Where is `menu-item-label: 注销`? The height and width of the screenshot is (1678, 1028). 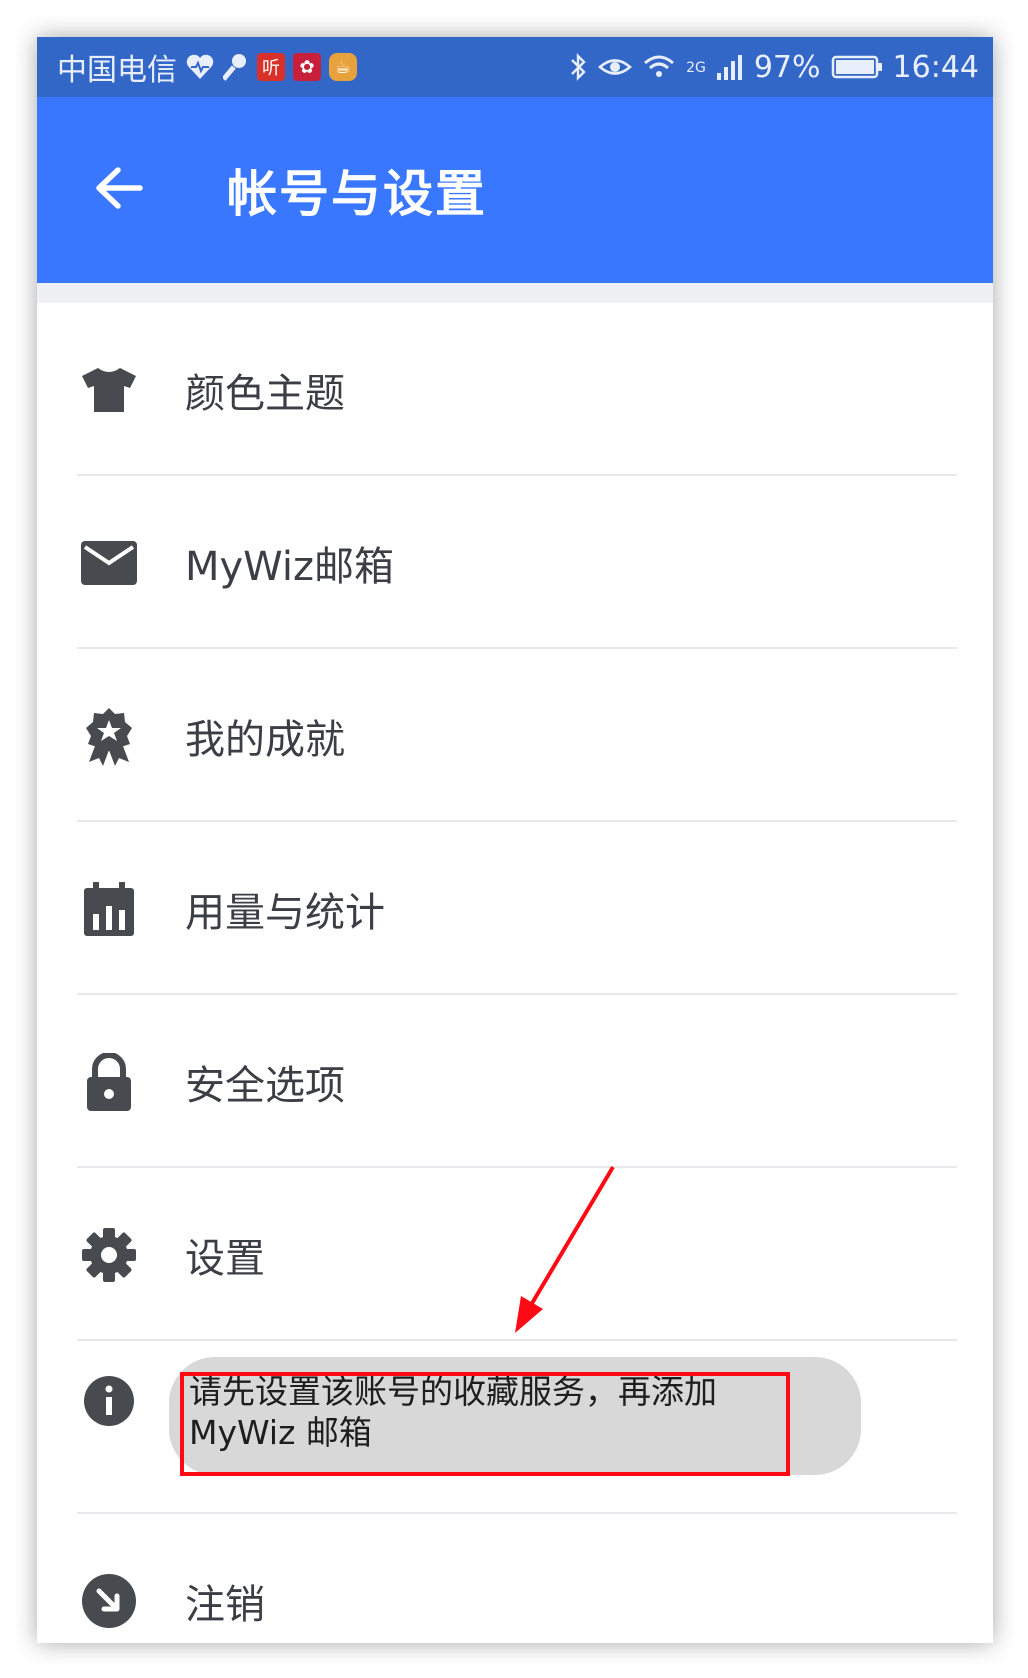
menu-item-label: 注销 is located at coordinates (225, 1604).